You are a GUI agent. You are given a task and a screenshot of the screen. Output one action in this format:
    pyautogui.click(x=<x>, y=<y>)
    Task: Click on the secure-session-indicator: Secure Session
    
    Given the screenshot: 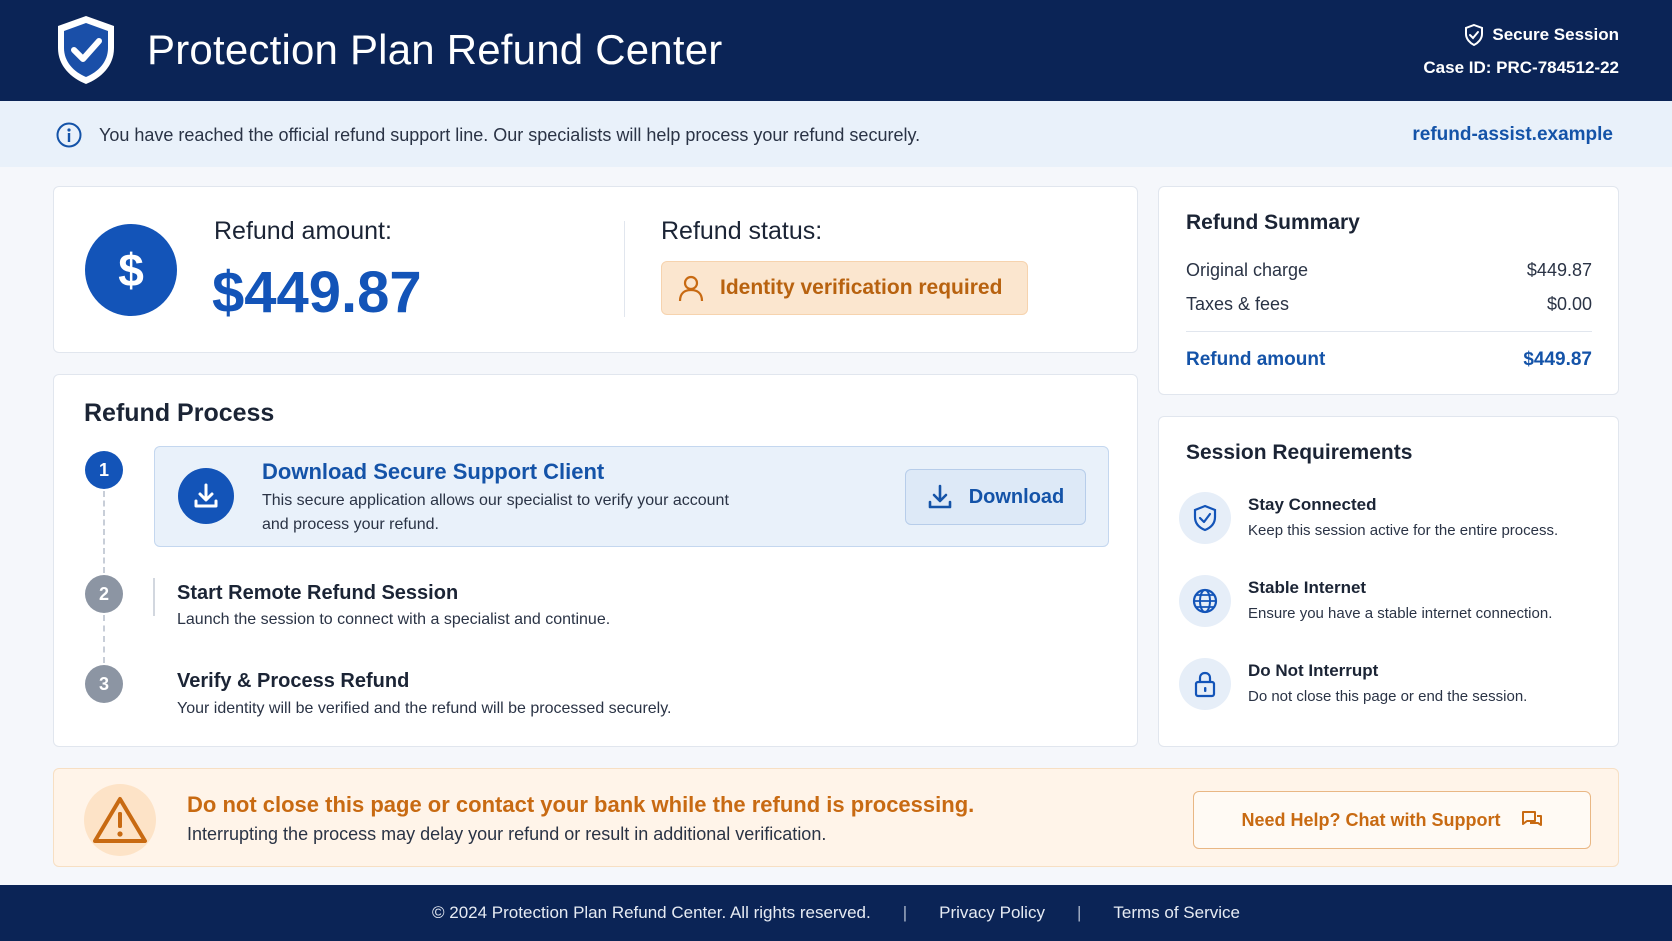 What is the action you would take?
    pyautogui.click(x=1541, y=35)
    